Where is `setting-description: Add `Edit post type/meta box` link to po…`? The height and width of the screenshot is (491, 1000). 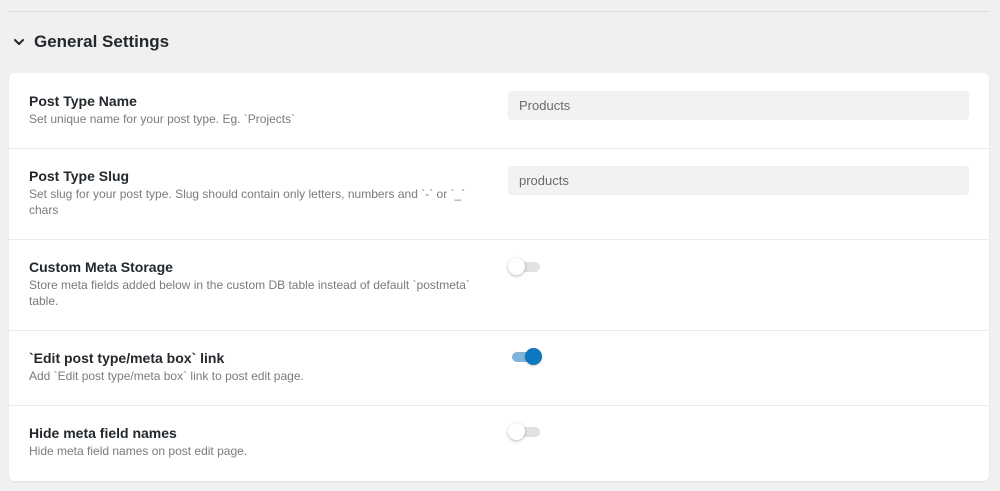 setting-description: Add `Edit post type/meta box` link to po… is located at coordinates (166, 376).